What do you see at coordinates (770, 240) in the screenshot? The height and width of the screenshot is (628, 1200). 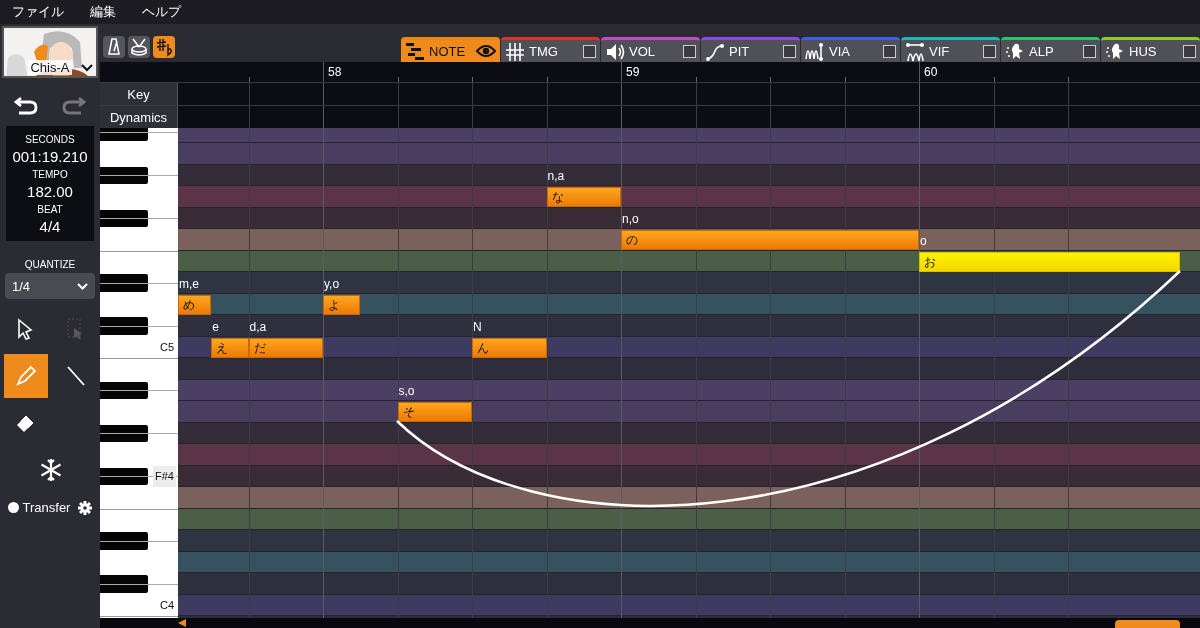 I see `note-block: の` at bounding box center [770, 240].